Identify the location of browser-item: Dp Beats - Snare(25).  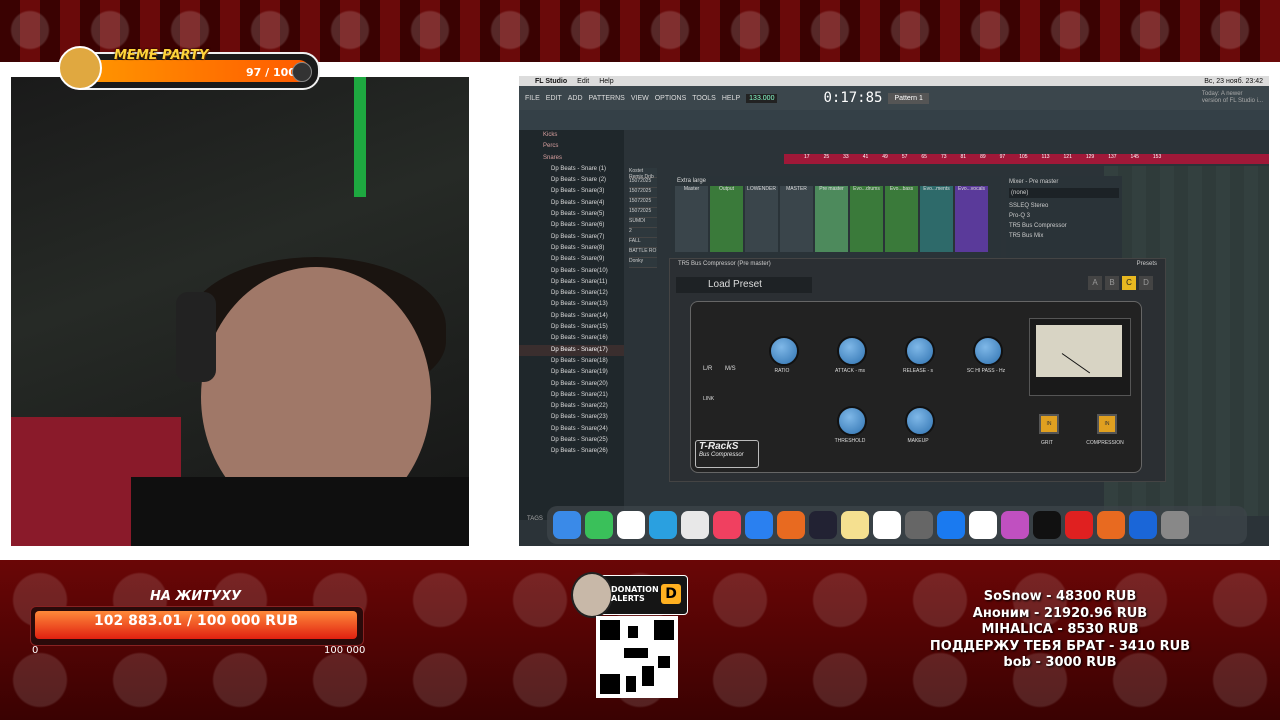
(571, 440).